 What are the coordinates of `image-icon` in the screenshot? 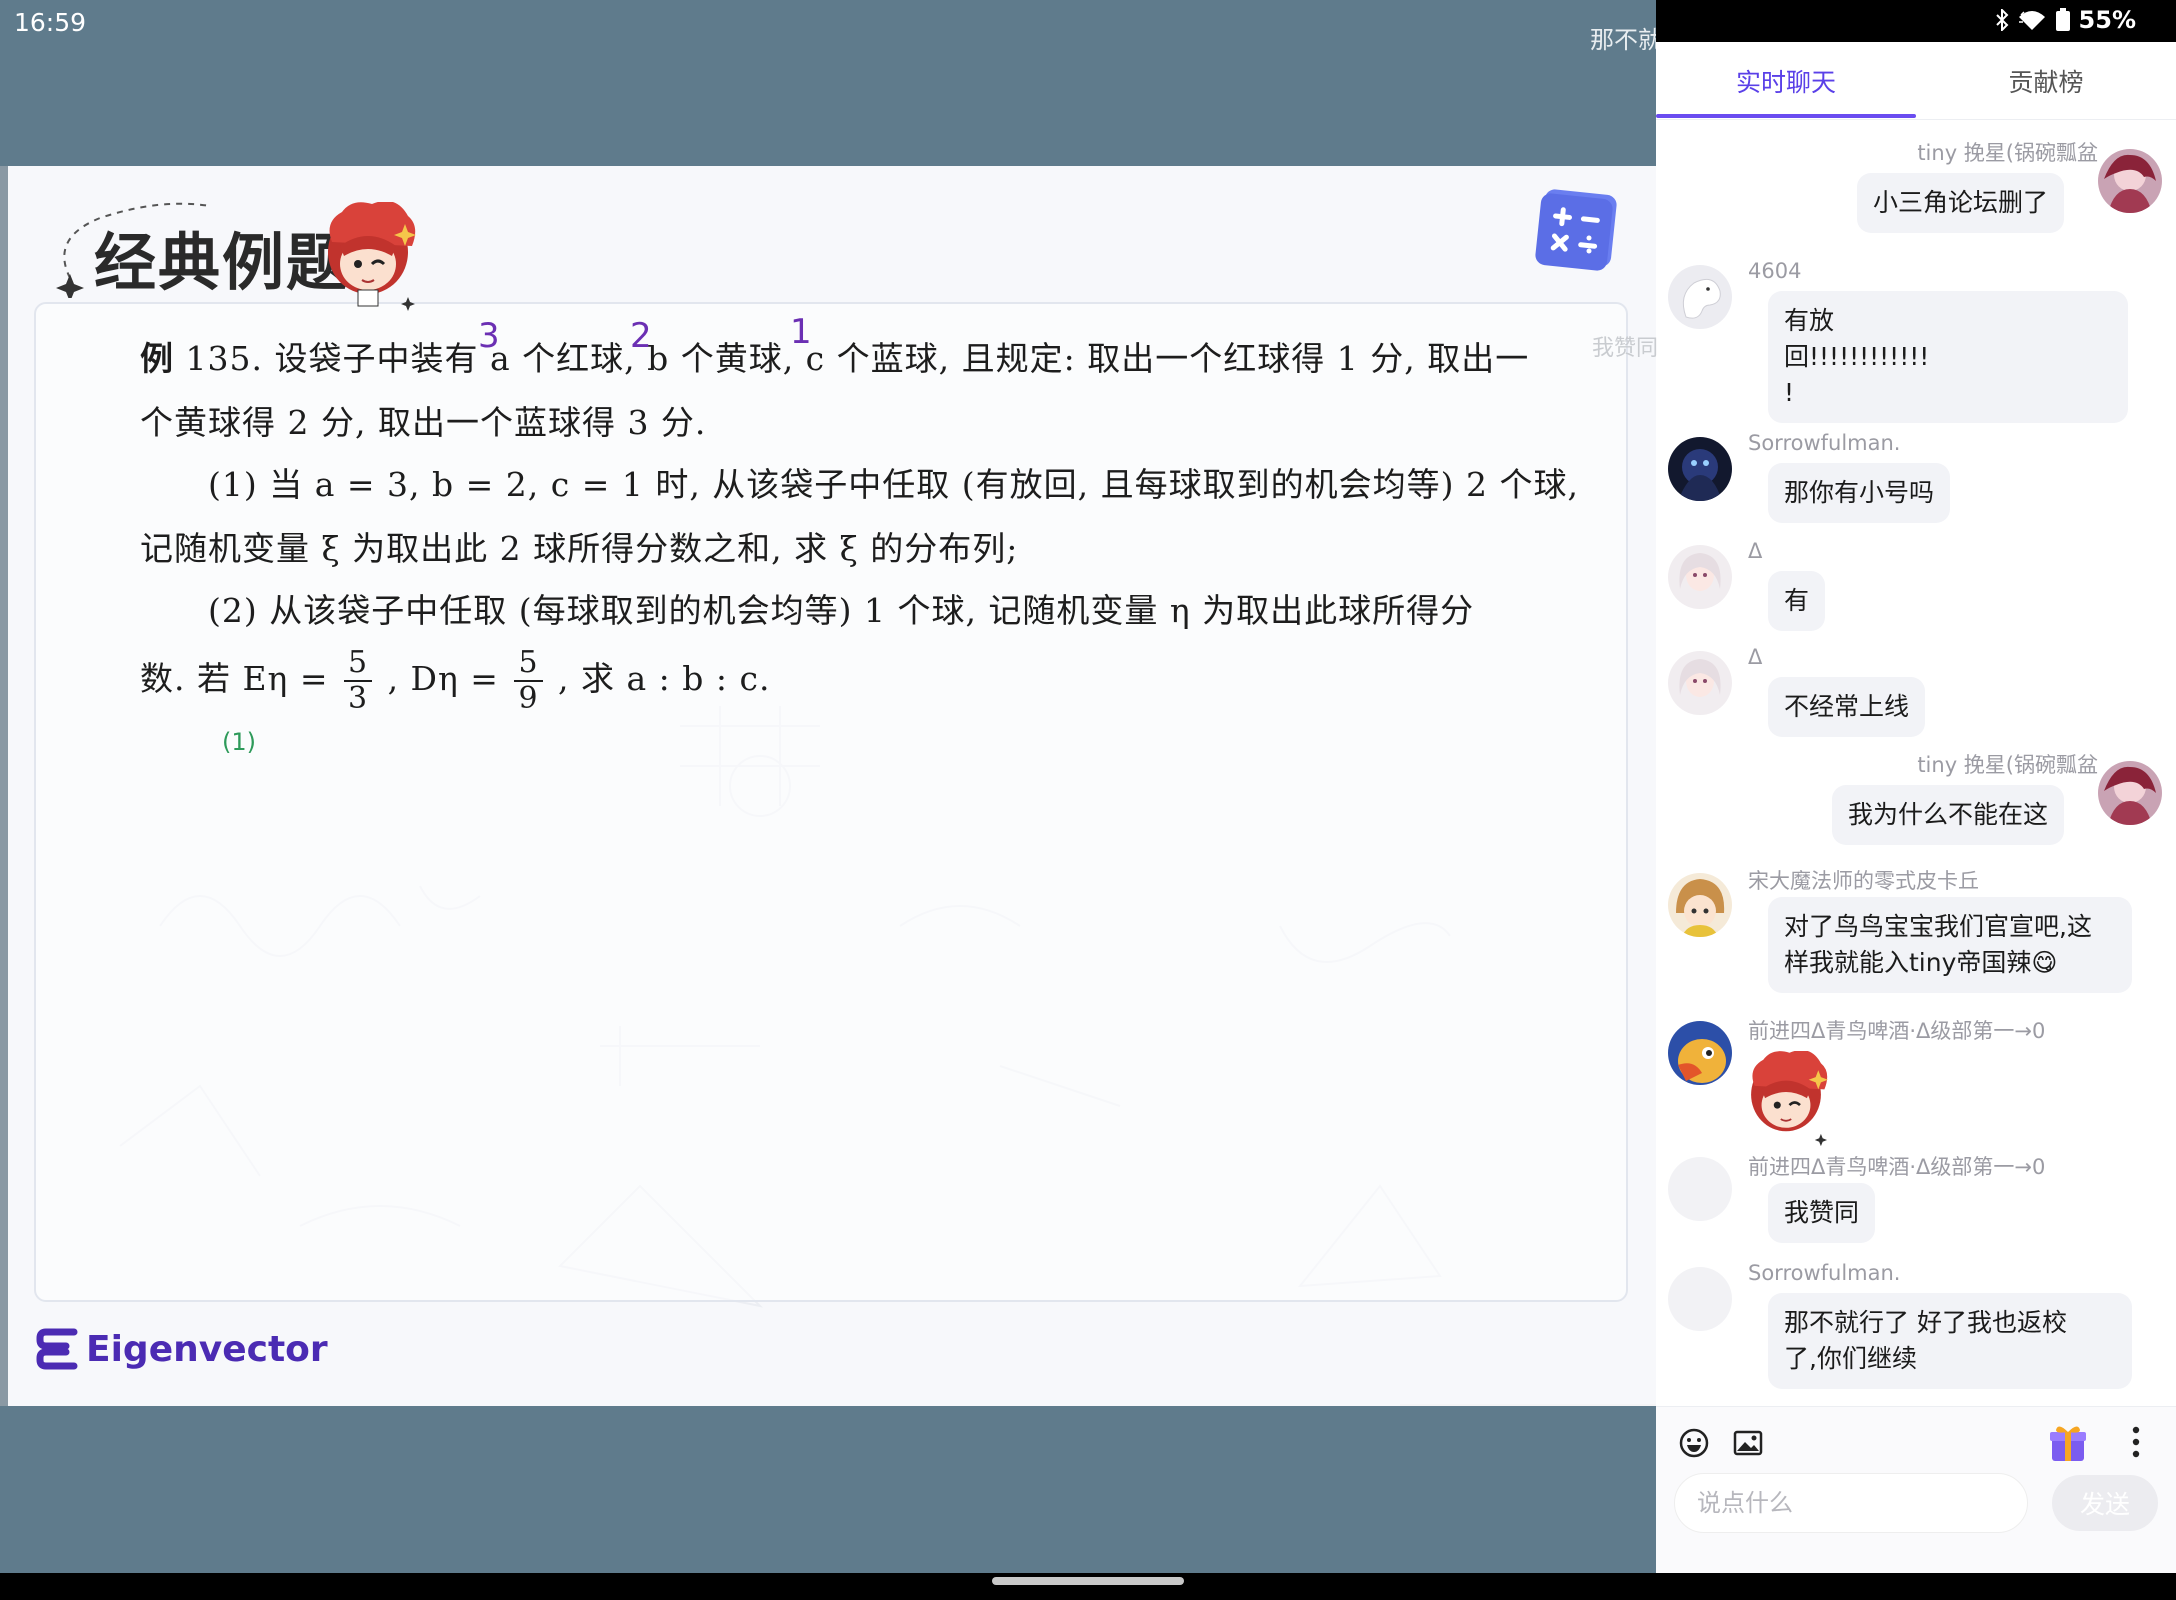 It's located at (1748, 1443).